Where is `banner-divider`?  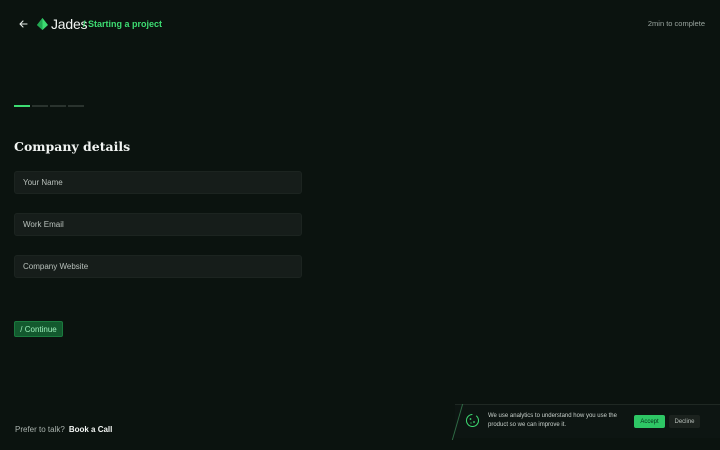 banner-divider is located at coordinates (457, 422).